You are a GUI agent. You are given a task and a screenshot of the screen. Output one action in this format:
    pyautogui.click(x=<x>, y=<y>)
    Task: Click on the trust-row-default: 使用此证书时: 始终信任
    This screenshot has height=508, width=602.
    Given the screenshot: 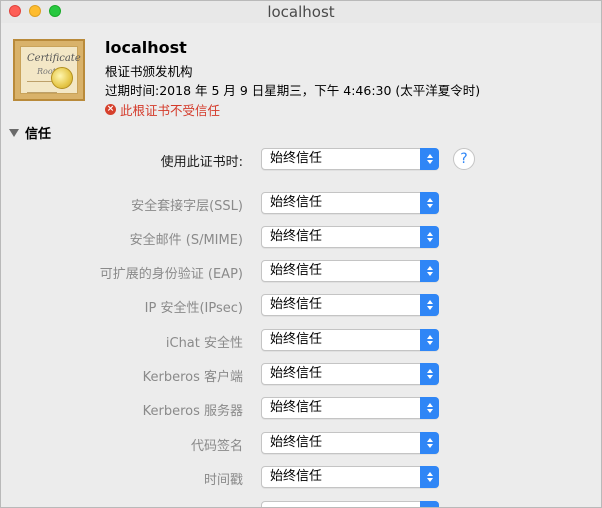 What is the action you would take?
    pyautogui.click(x=301, y=160)
    